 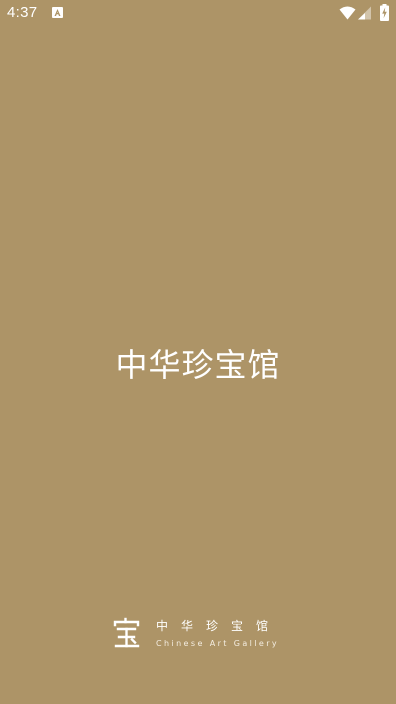 What do you see at coordinates (218, 643) in the screenshot?
I see `footer-logo-name-en: Chinese Art Gallery` at bounding box center [218, 643].